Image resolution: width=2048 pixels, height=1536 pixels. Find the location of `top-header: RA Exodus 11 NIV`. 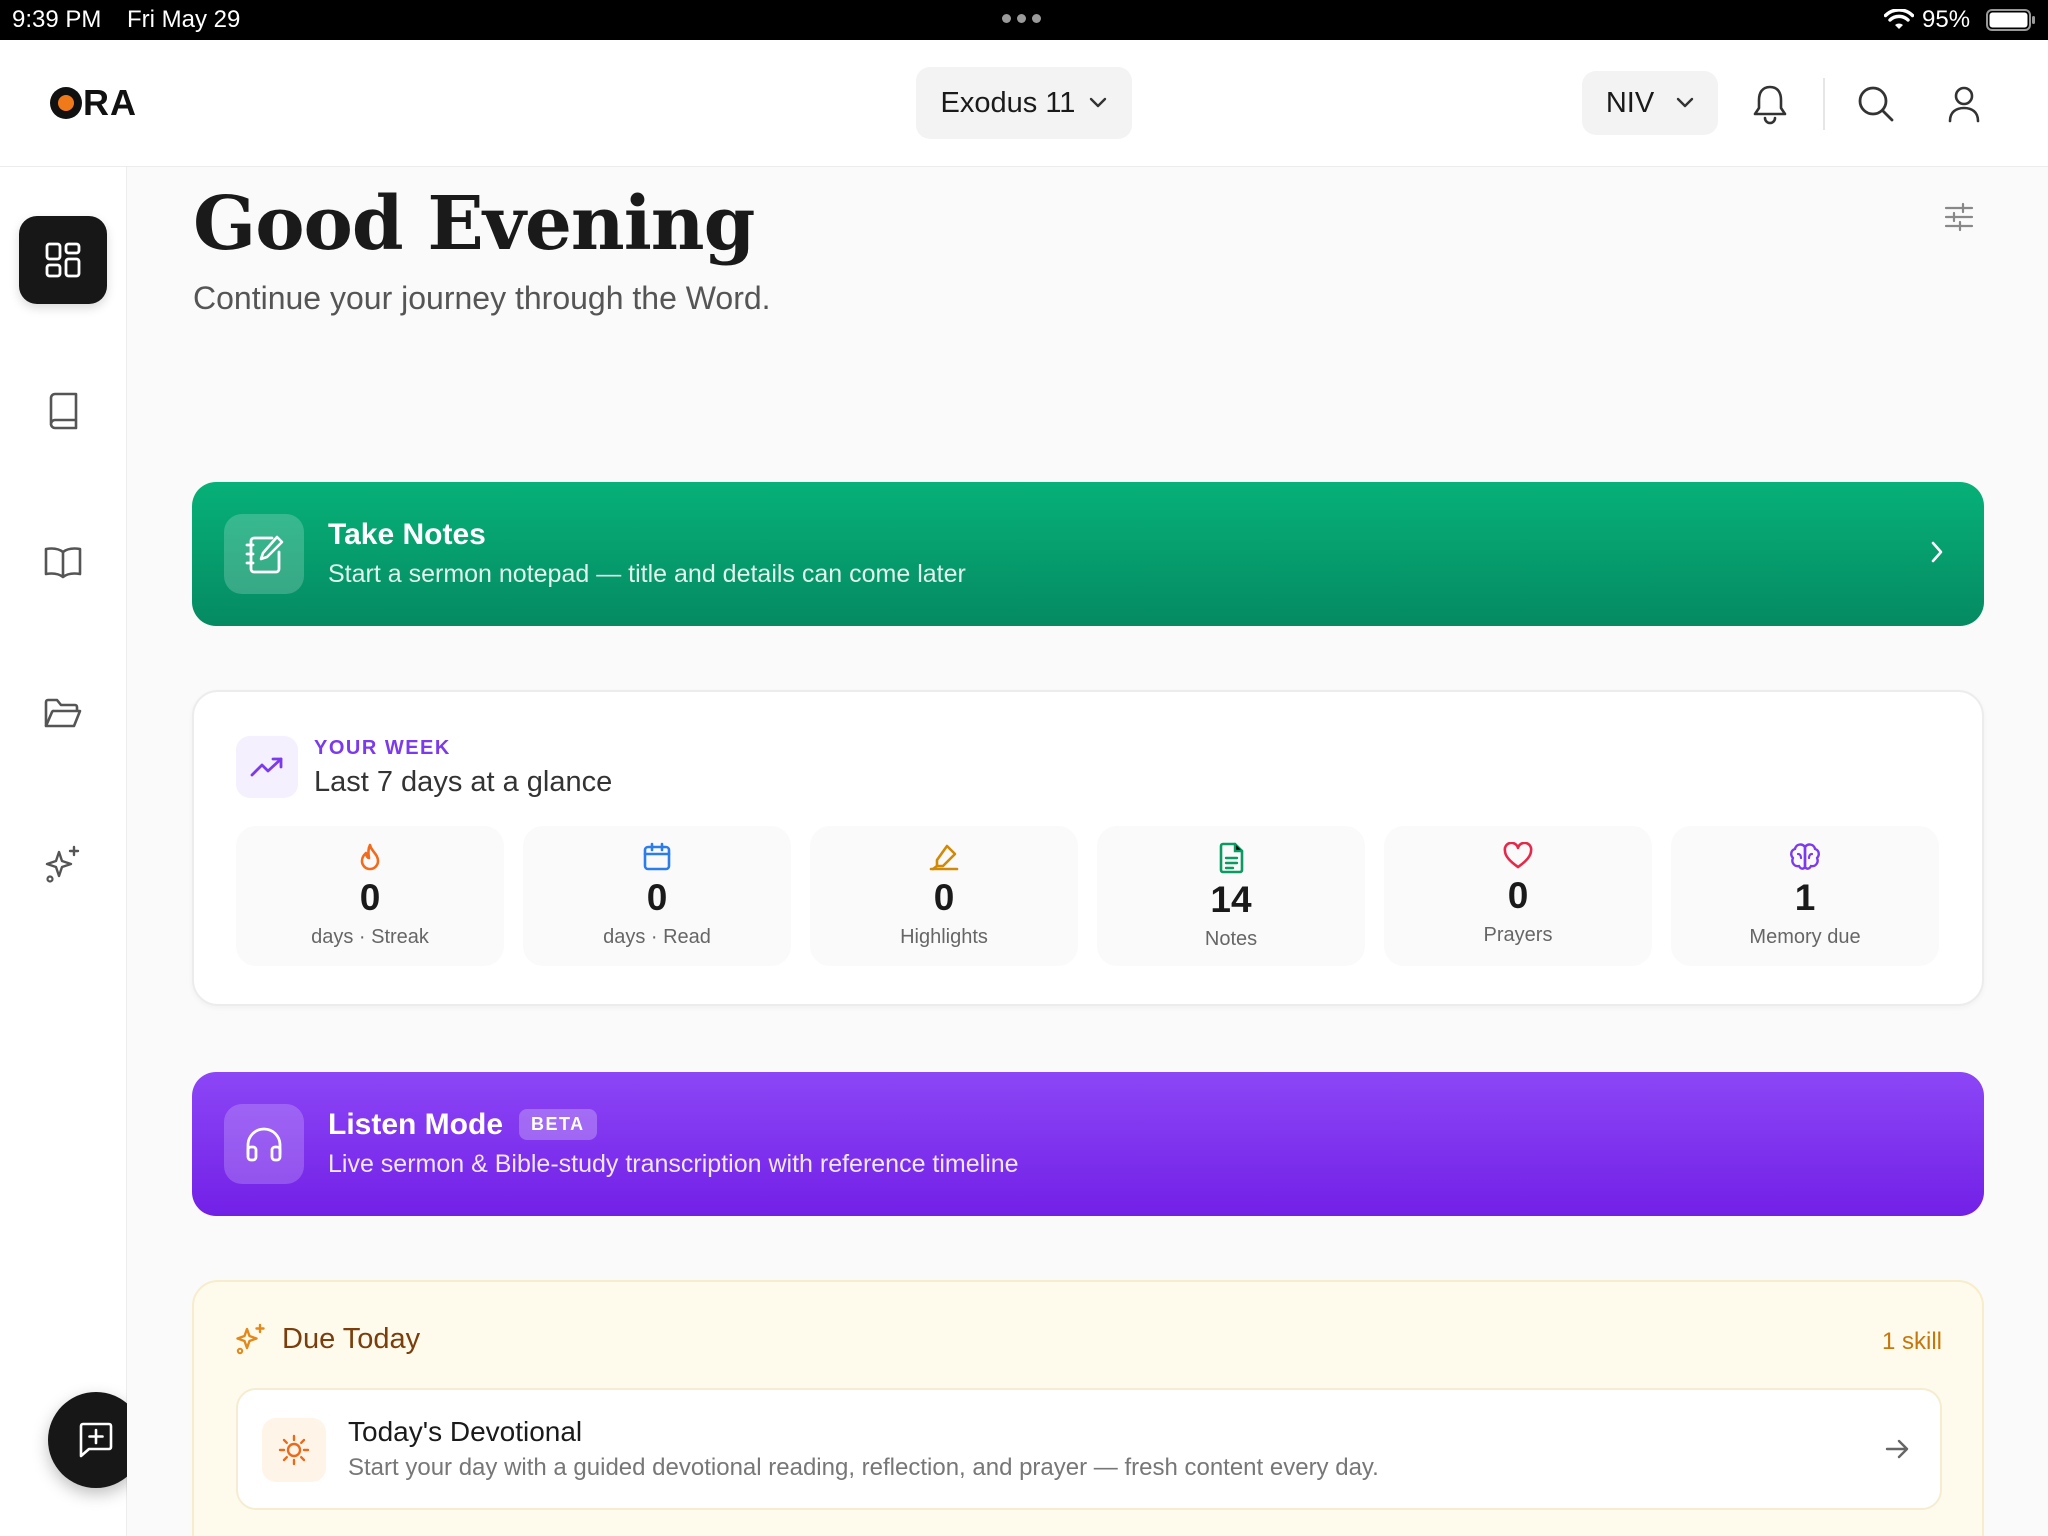

top-header: RA Exodus 11 NIV is located at coordinates (1024, 103).